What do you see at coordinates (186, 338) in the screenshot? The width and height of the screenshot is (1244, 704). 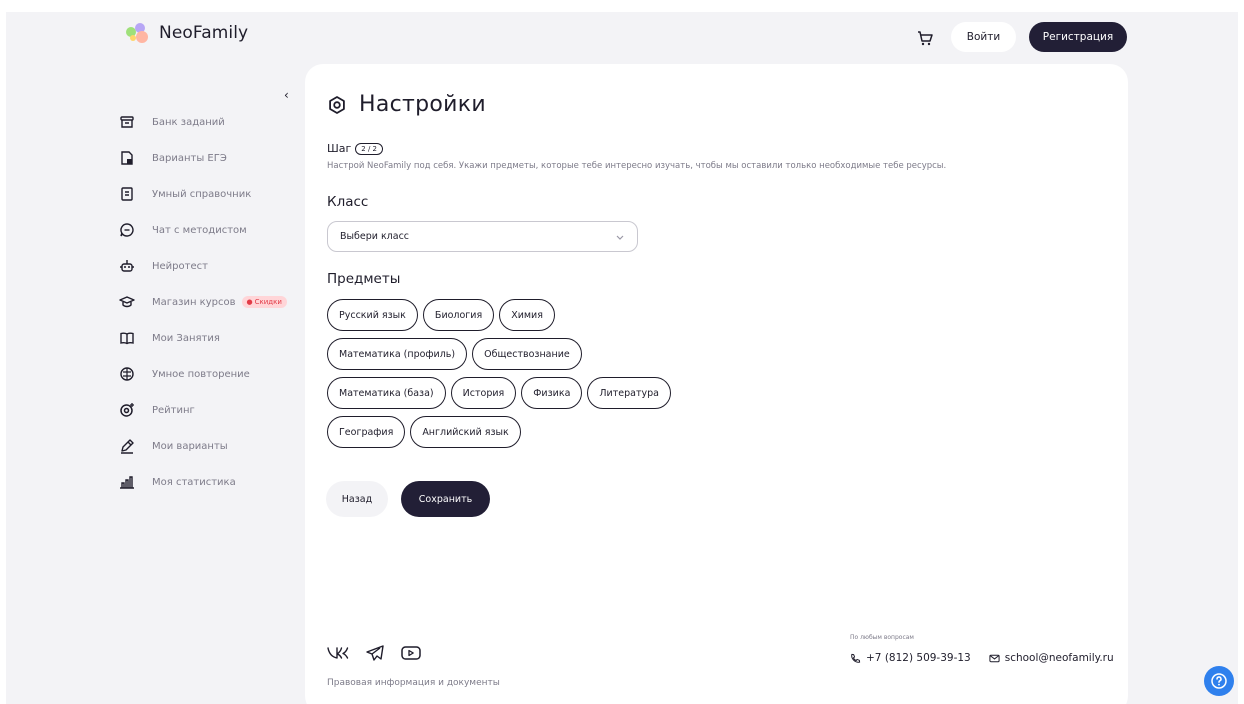 I see `sidebar-item-label: Мои Занятия` at bounding box center [186, 338].